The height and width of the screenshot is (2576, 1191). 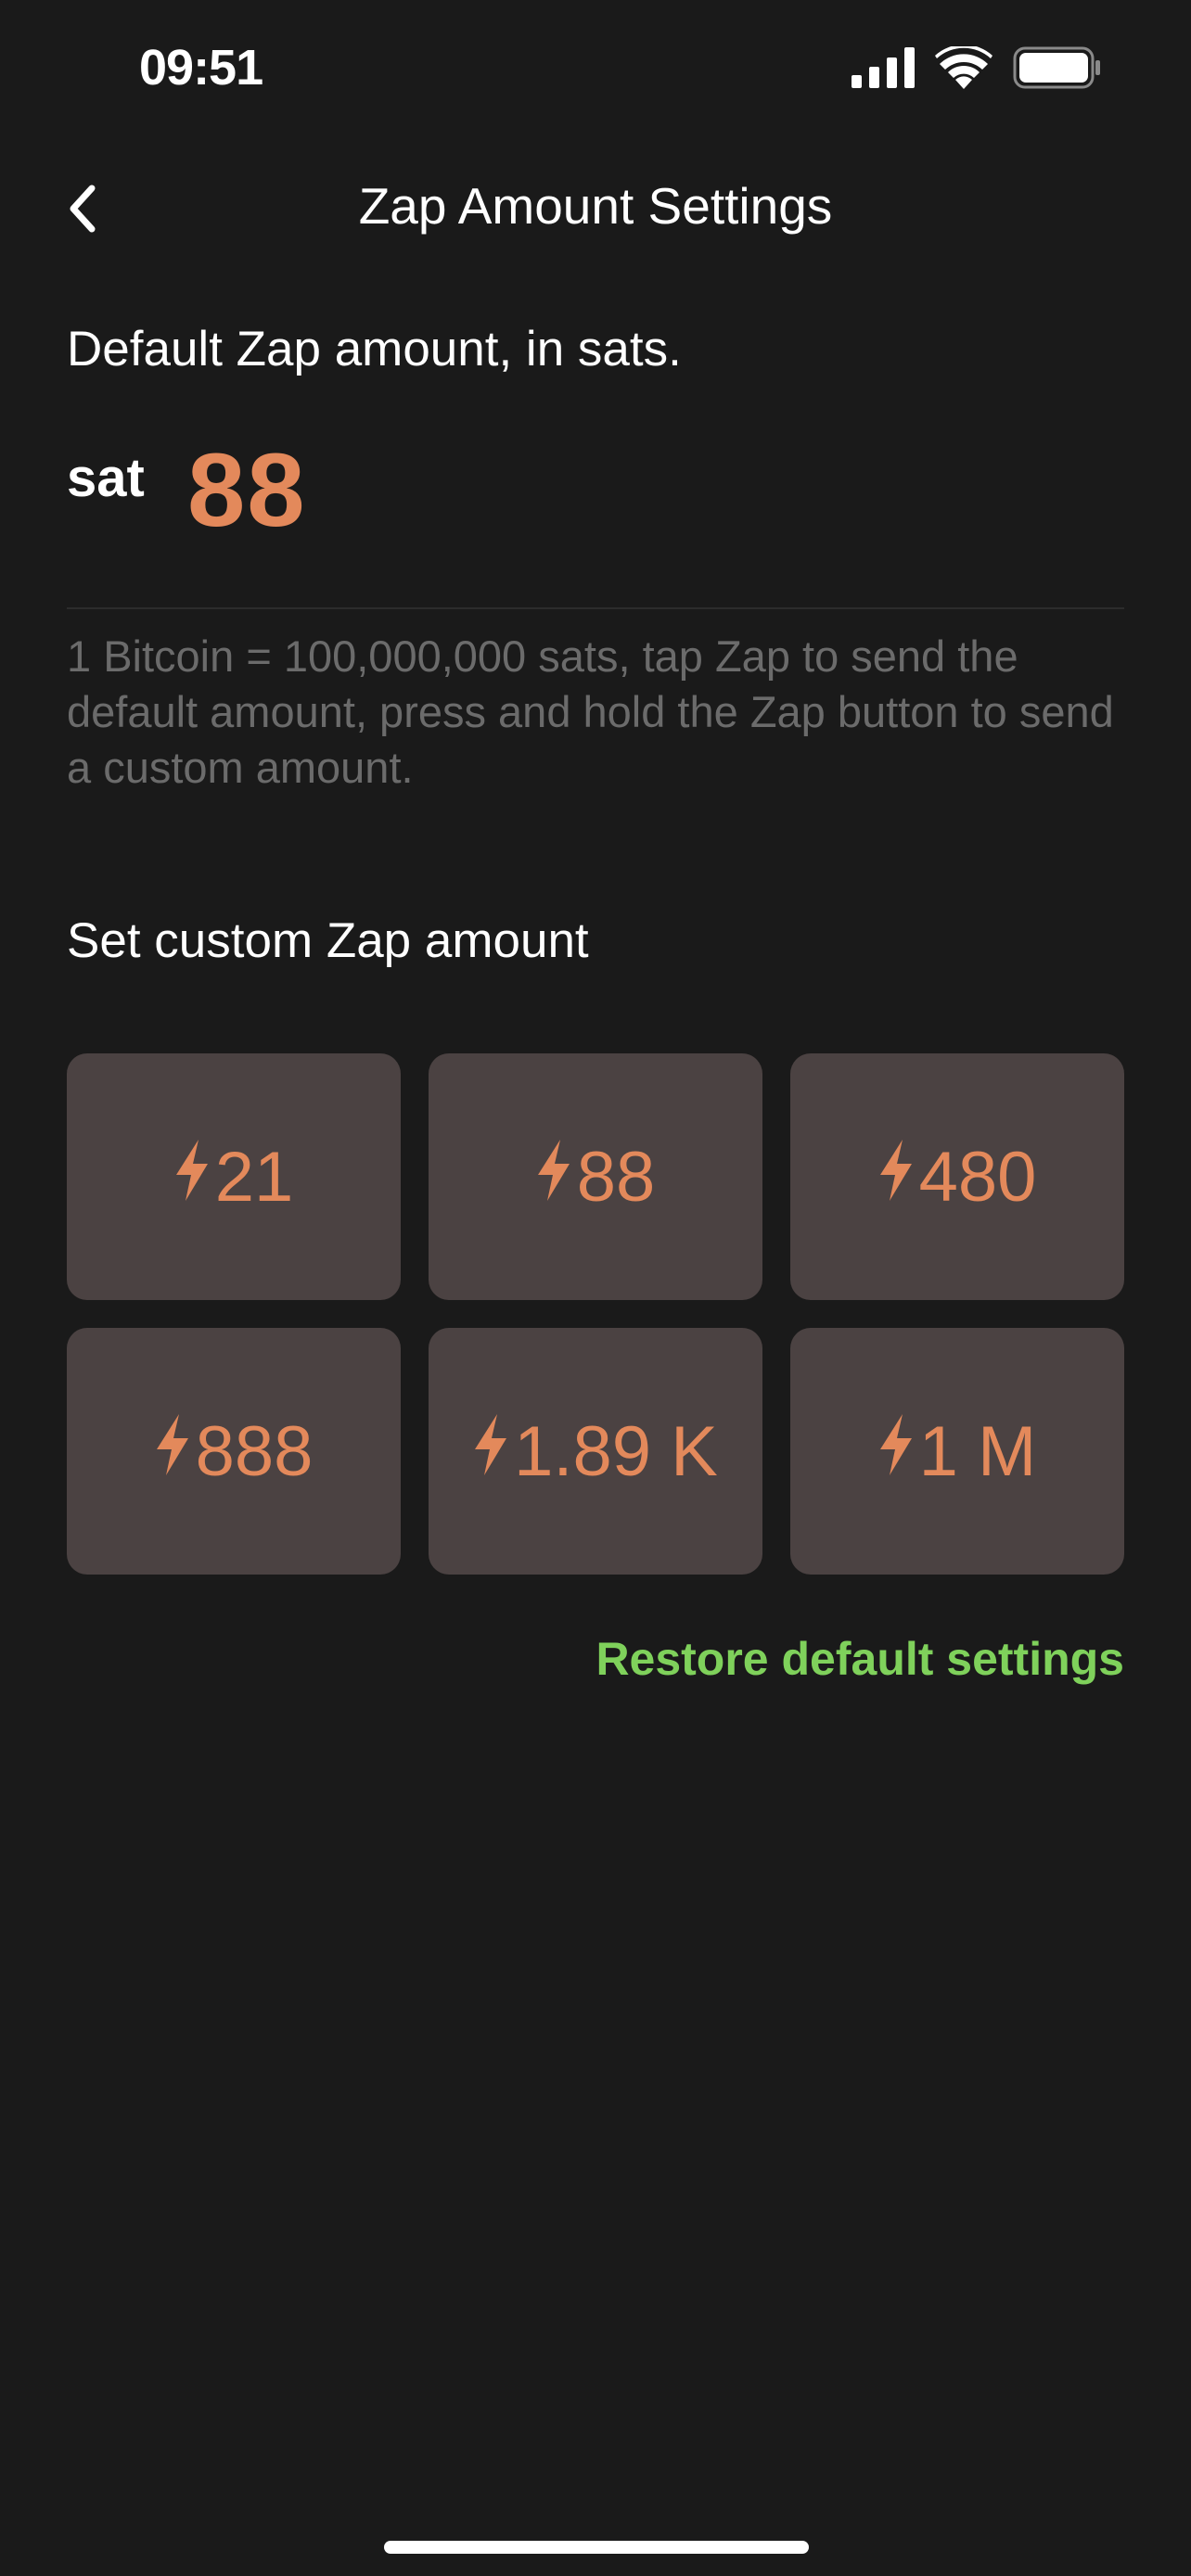 What do you see at coordinates (860, 1659) in the screenshot?
I see `restore-default-button: Restore default settings` at bounding box center [860, 1659].